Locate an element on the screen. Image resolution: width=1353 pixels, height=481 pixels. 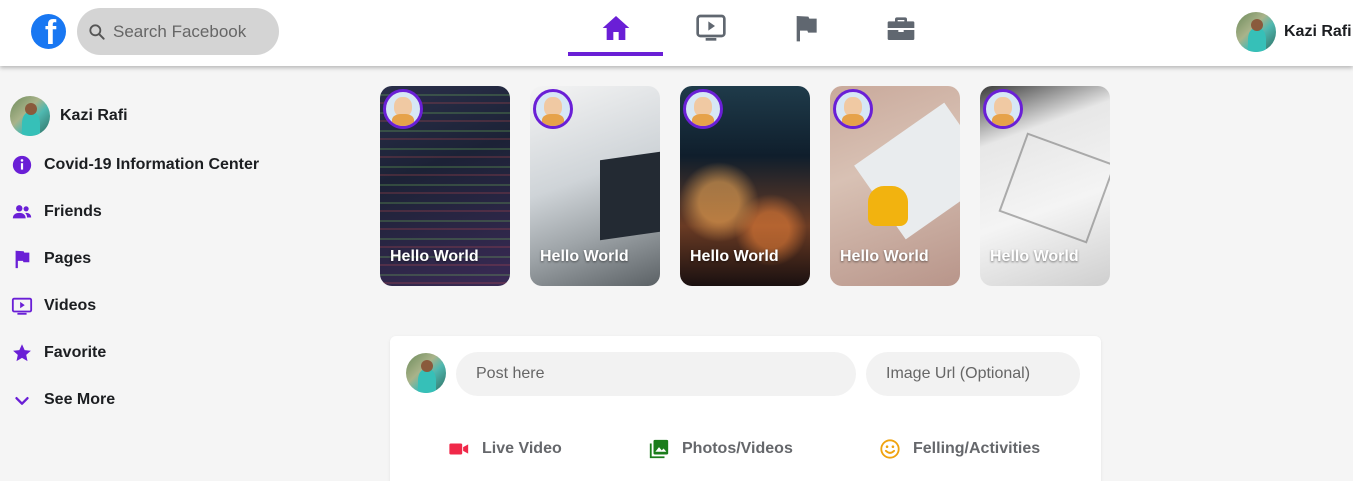
tab-pages is located at coordinates (805, 28).